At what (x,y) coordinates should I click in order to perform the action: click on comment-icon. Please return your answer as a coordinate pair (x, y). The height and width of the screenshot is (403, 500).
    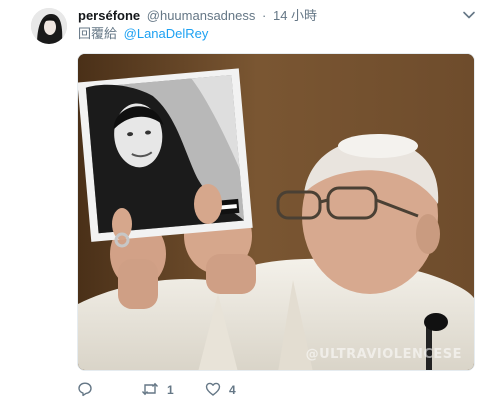
    Looking at the image, I should click on (85, 390).